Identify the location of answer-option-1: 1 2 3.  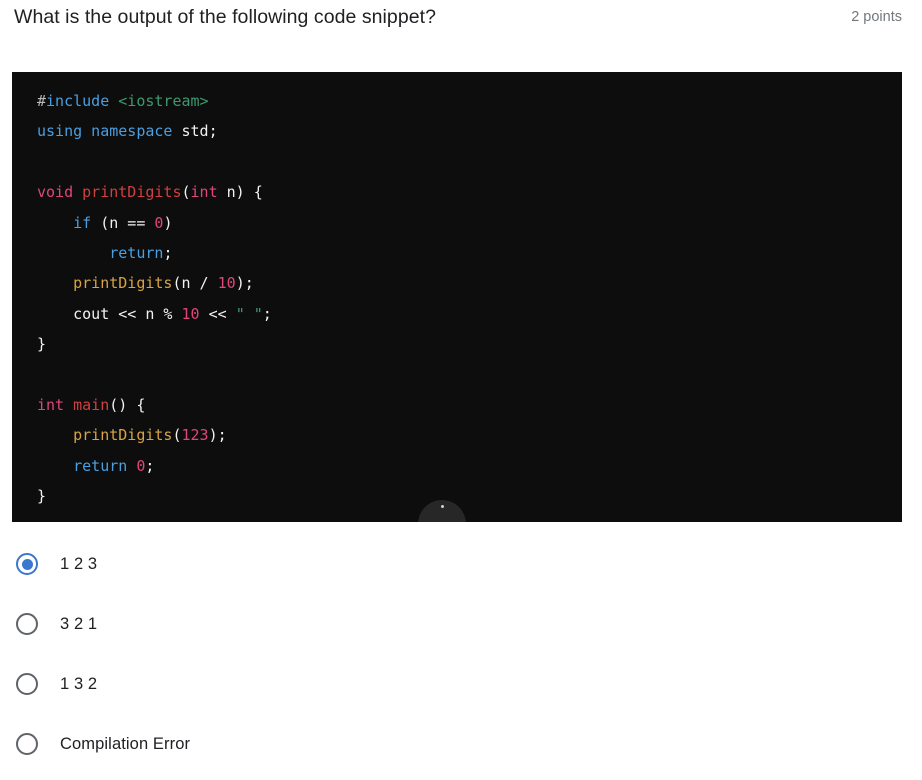
(461, 564).